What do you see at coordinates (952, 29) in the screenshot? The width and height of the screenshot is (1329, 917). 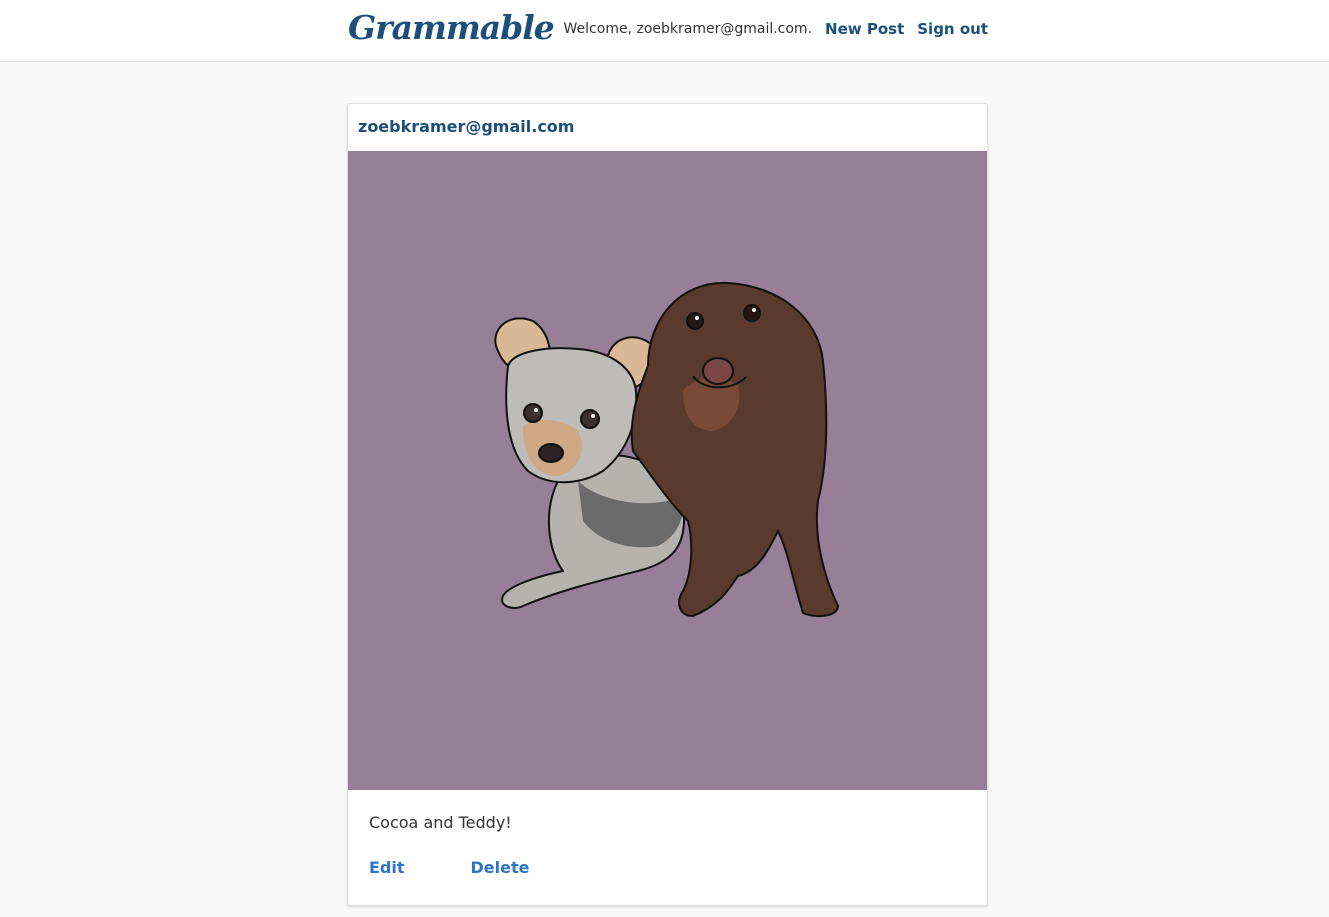 I see `sign-out-link: Sign out` at bounding box center [952, 29].